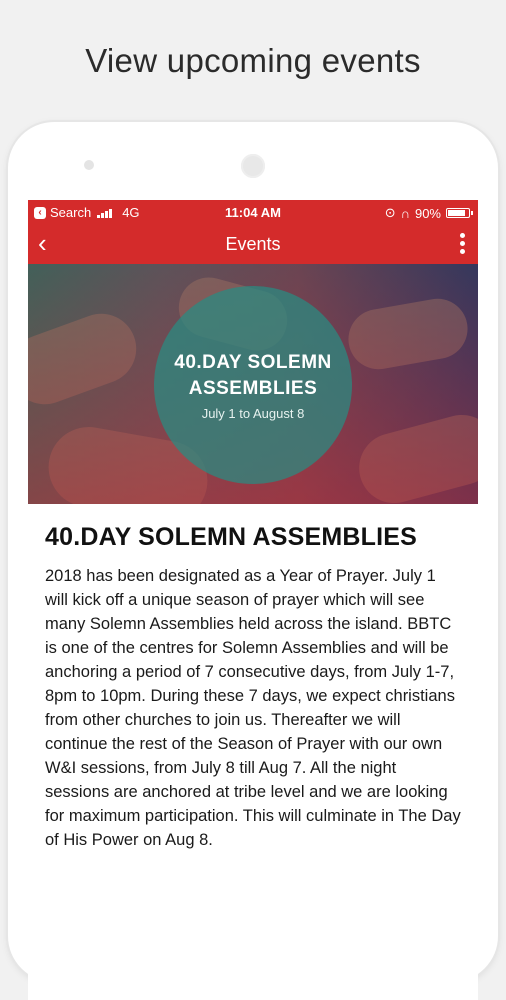 This screenshot has height=1000, width=506. Describe the element at coordinates (253, 166) in the screenshot. I see `phone-camera` at that location.